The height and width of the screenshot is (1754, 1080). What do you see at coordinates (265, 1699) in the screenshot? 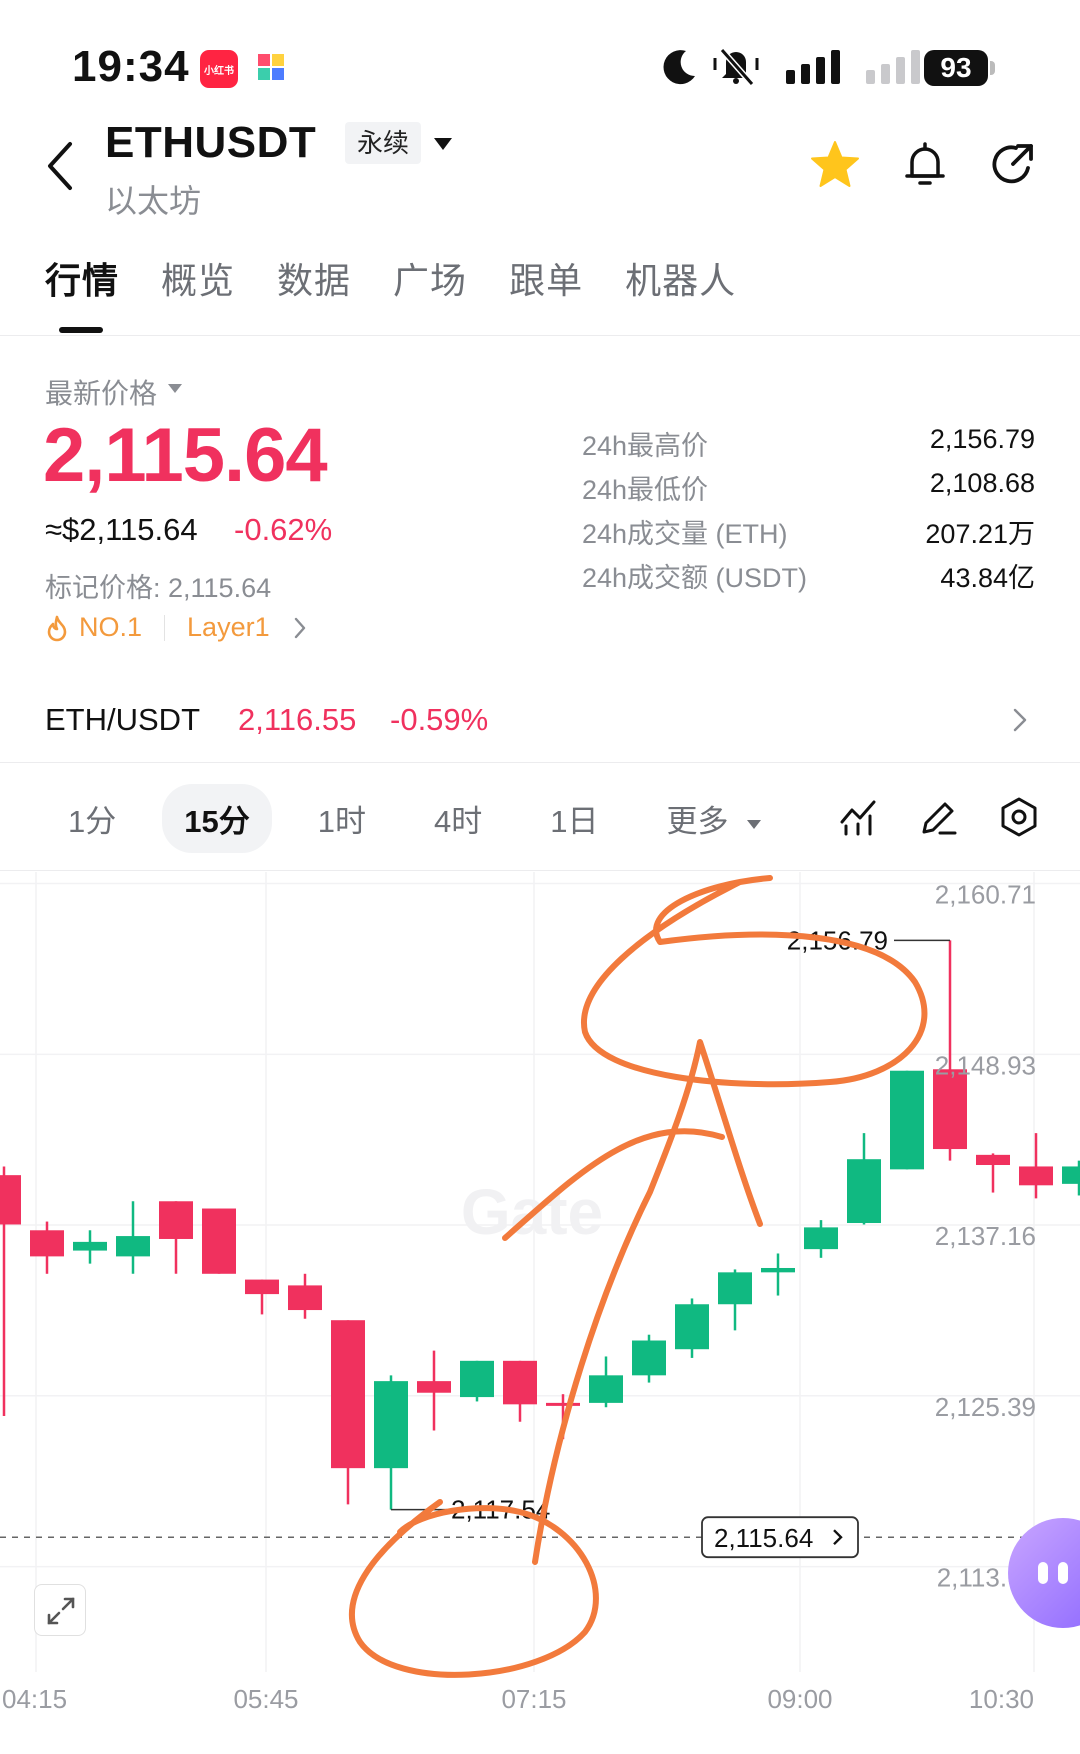
I see `x-axis-tick-label: 05:45` at bounding box center [265, 1699].